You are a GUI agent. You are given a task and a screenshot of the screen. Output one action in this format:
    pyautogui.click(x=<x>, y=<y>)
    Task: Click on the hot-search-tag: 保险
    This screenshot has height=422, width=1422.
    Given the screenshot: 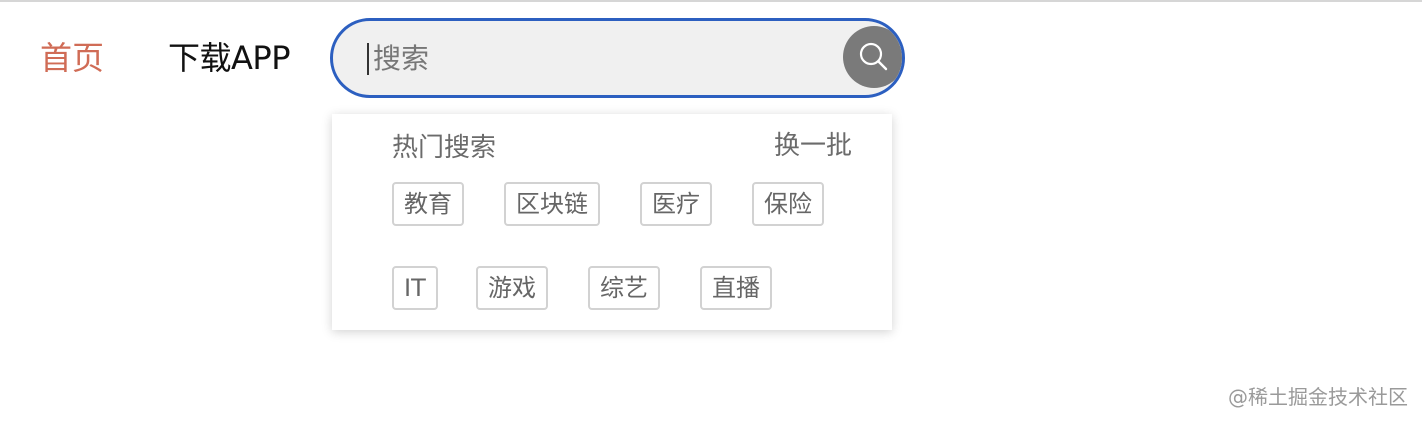 What is the action you would take?
    pyautogui.click(x=788, y=204)
    